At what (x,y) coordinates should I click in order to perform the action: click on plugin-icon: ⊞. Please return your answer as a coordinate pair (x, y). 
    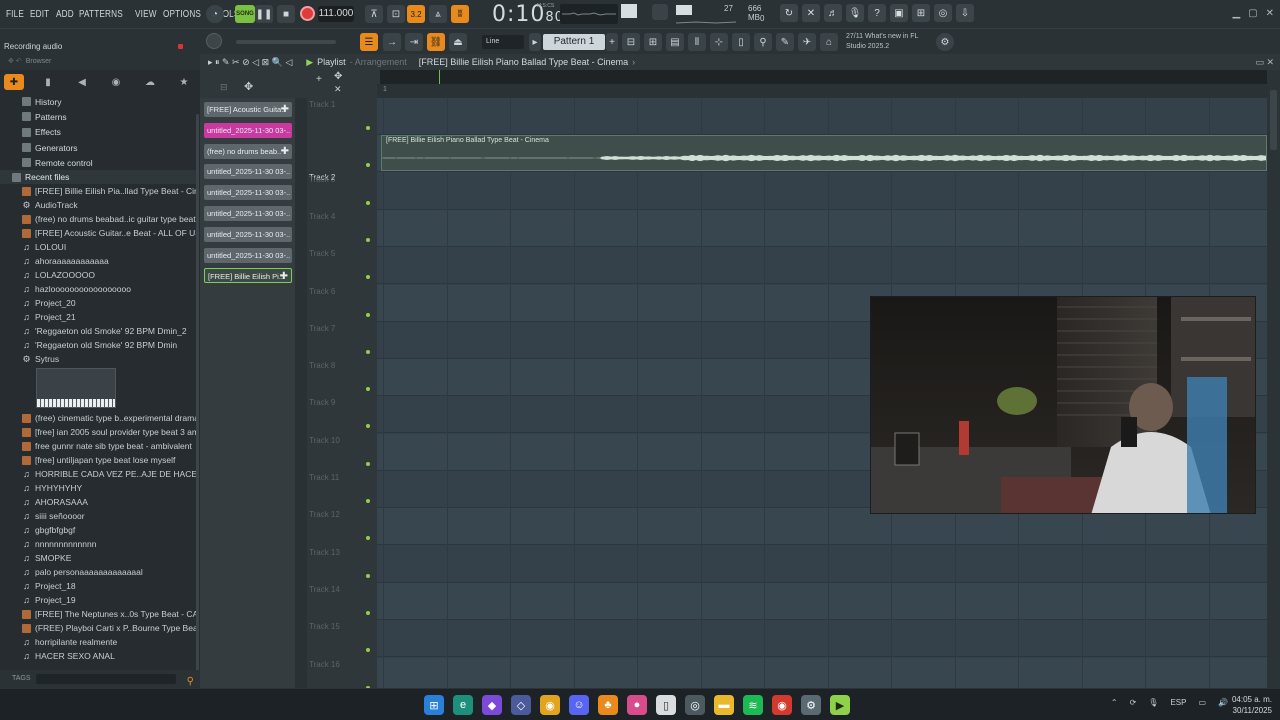
    Looking at the image, I should click on (921, 13).